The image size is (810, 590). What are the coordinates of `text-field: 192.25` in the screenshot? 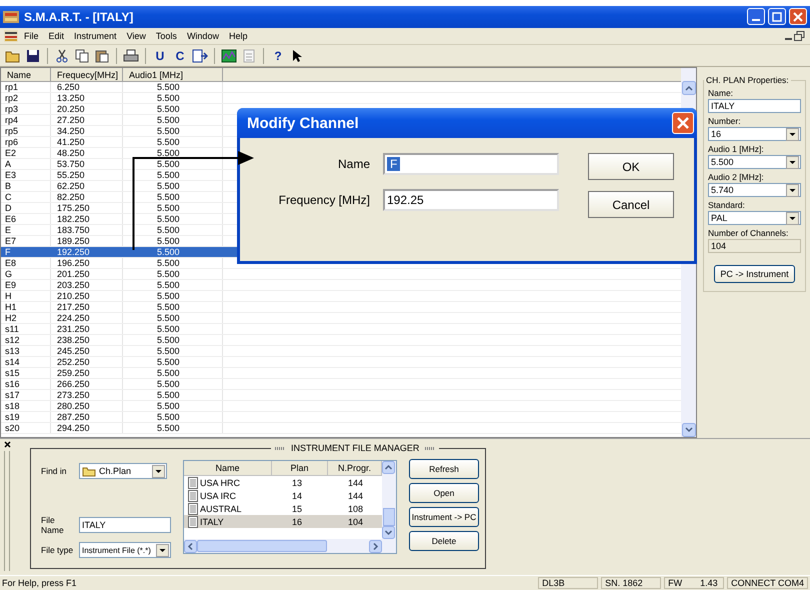 It's located at (471, 200).